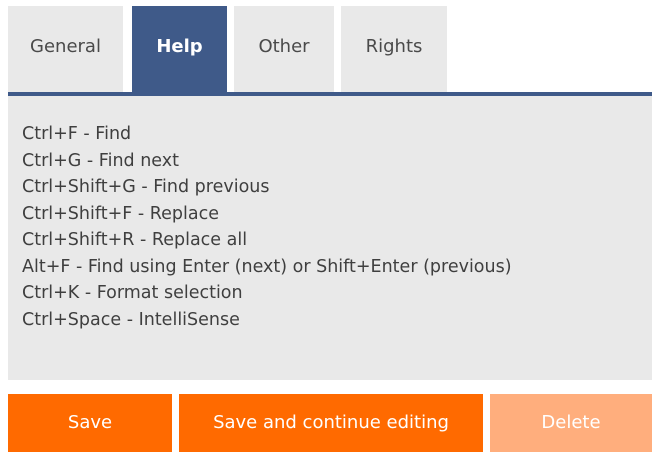 The image size is (653, 452). What do you see at coordinates (100, 160) in the screenshot?
I see `shortcut-find-next: Ctrl+G - Find next` at bounding box center [100, 160].